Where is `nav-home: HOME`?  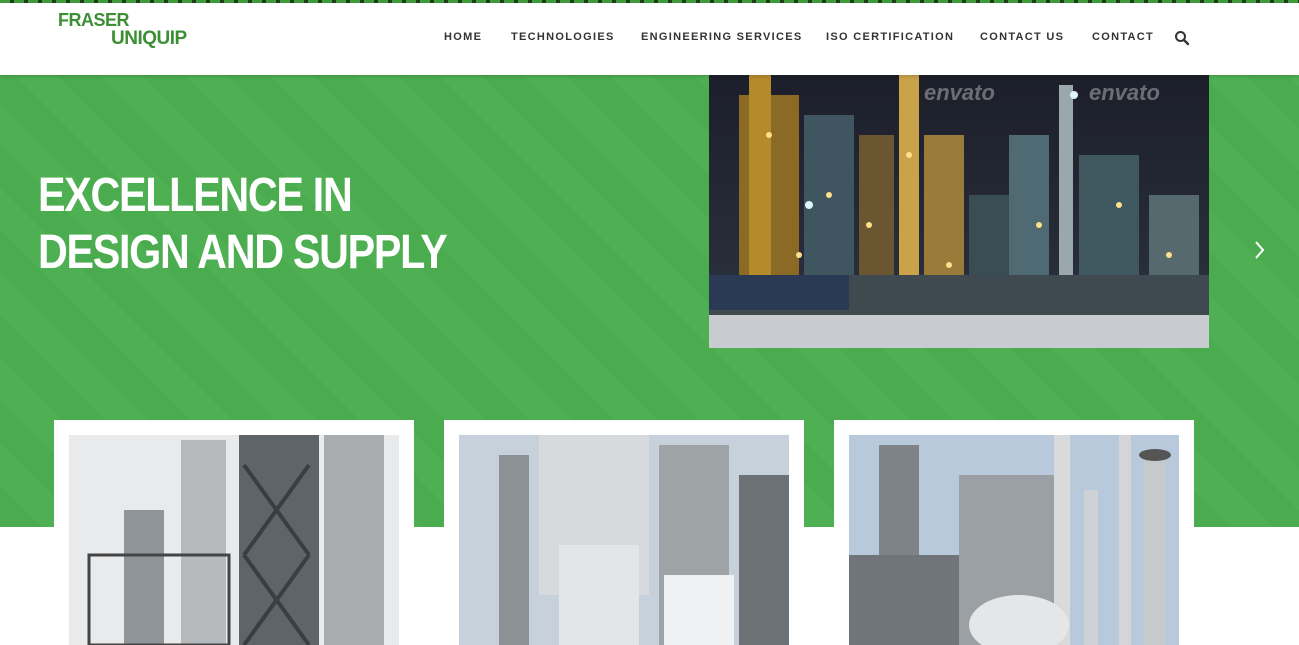 nav-home: HOME is located at coordinates (463, 37).